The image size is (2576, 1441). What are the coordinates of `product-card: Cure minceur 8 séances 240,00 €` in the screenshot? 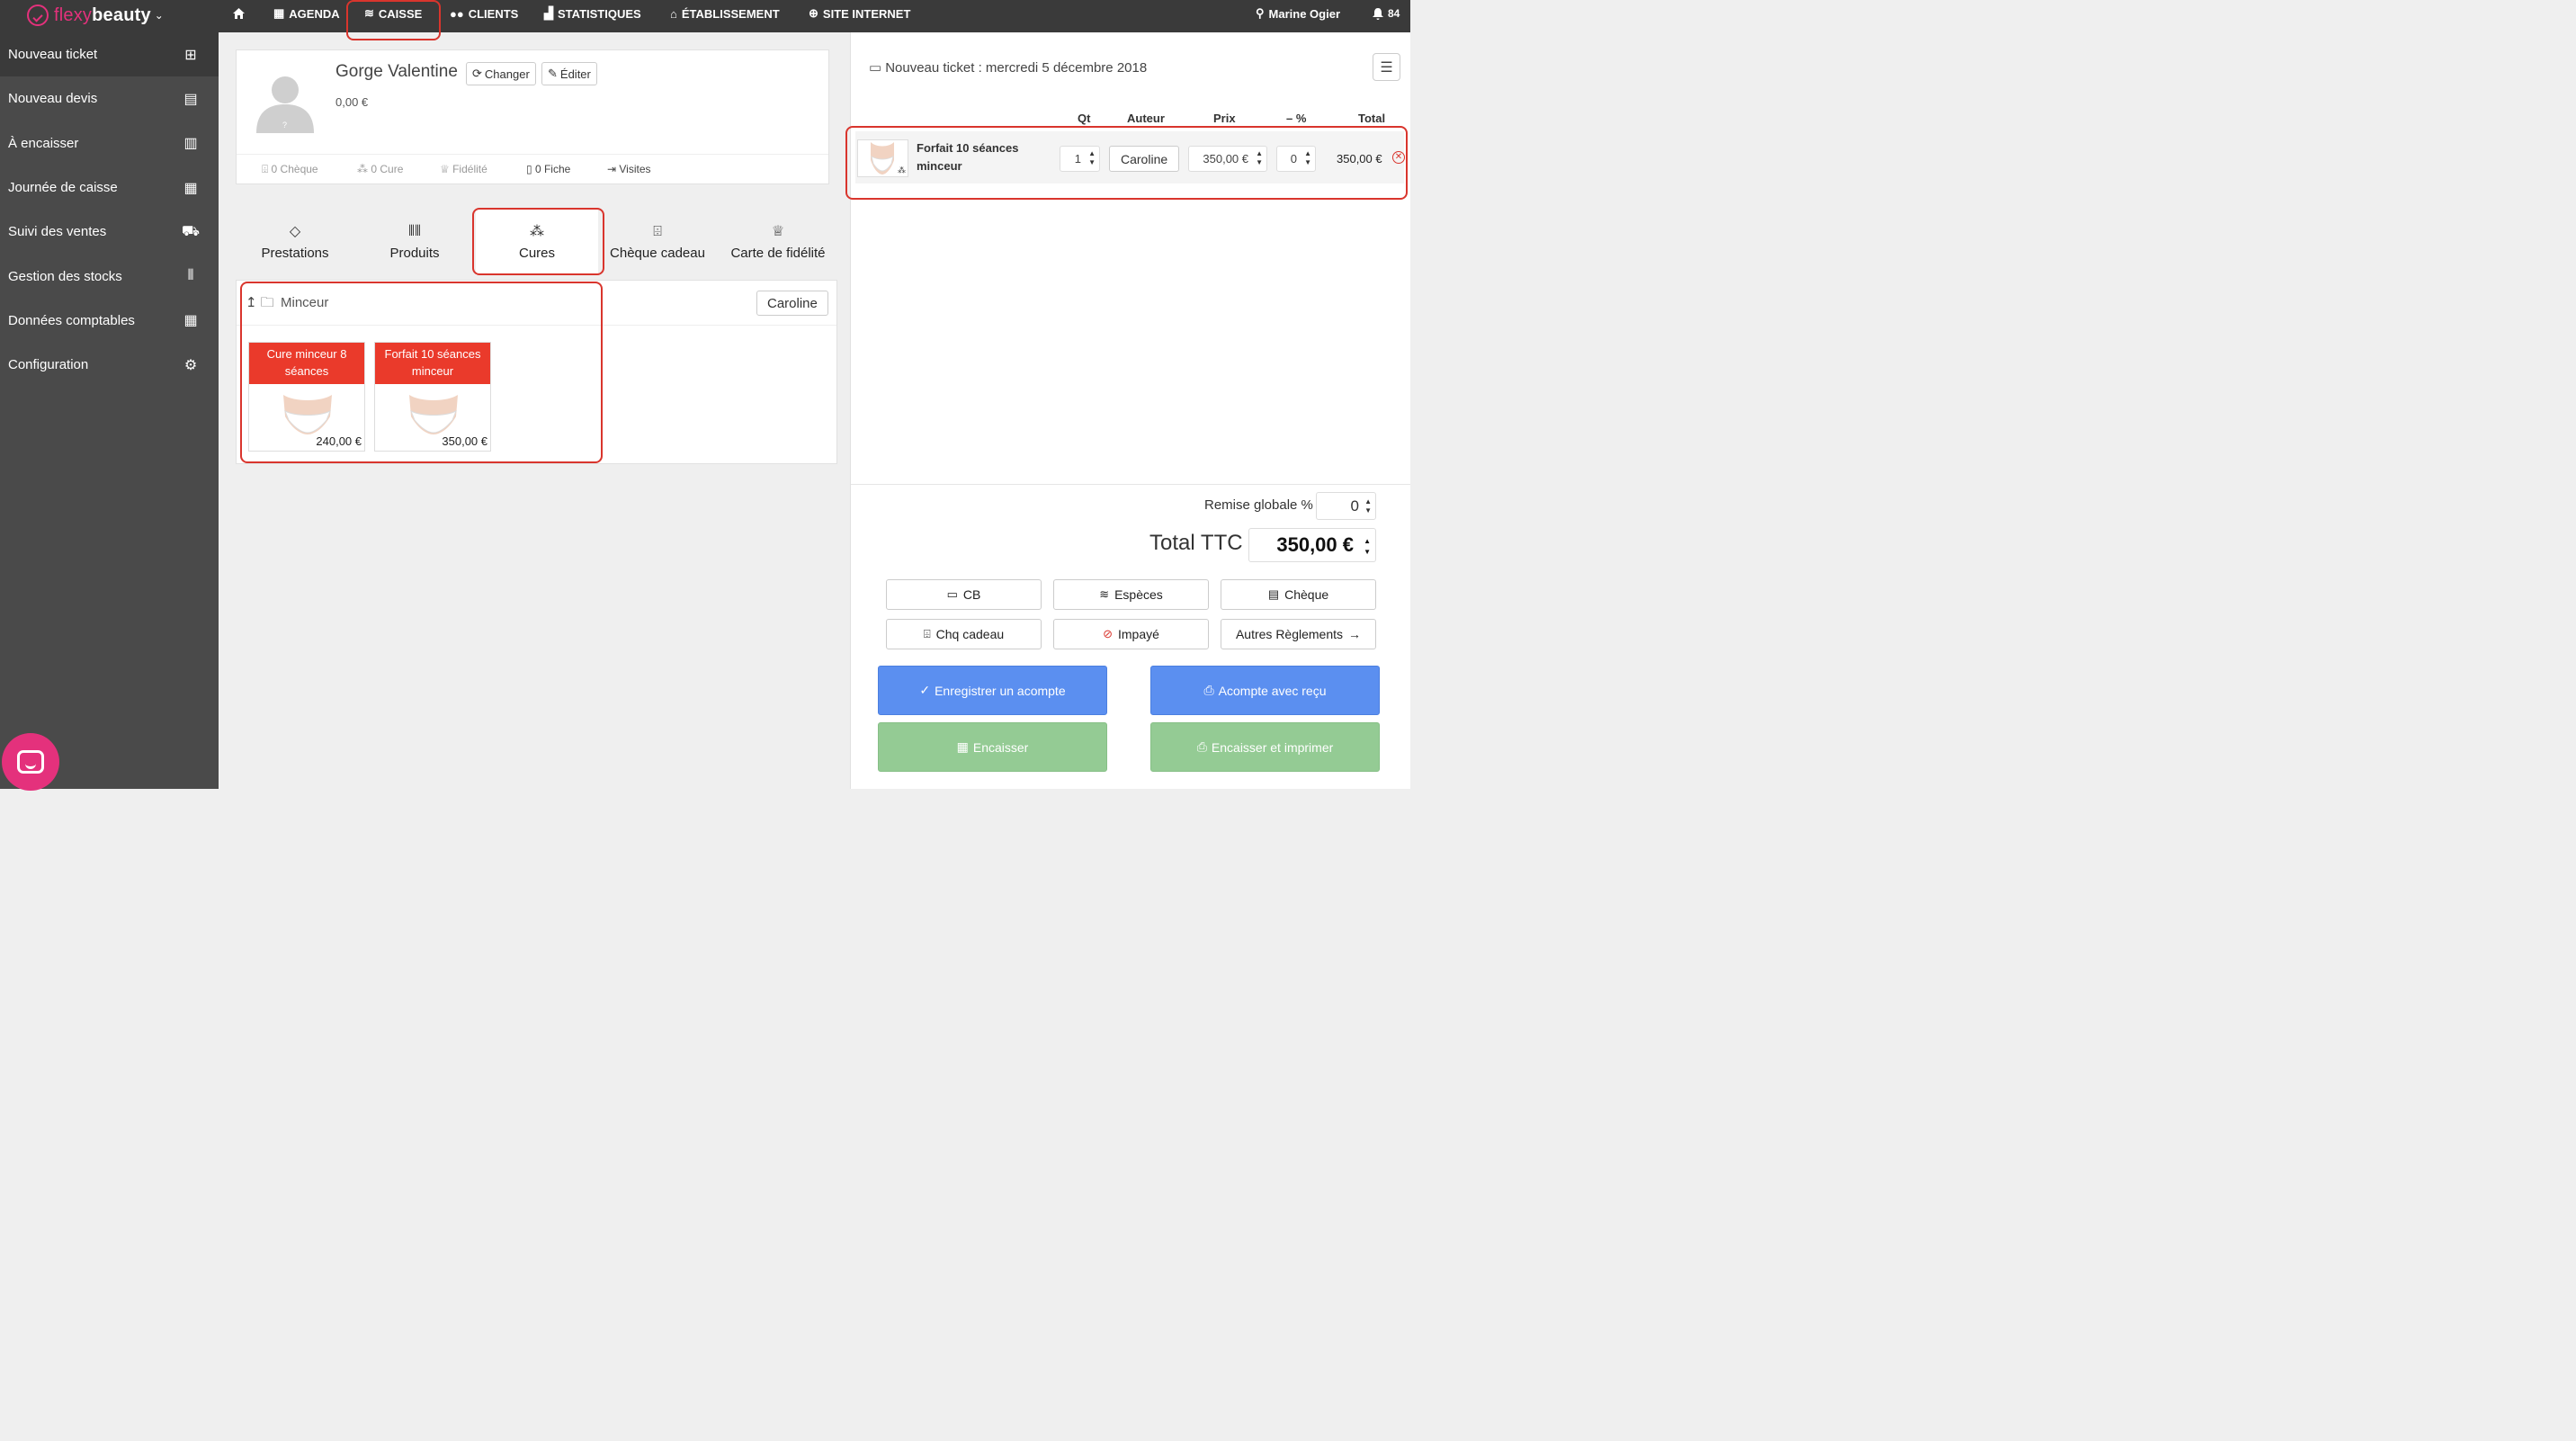 It's located at (306, 397).